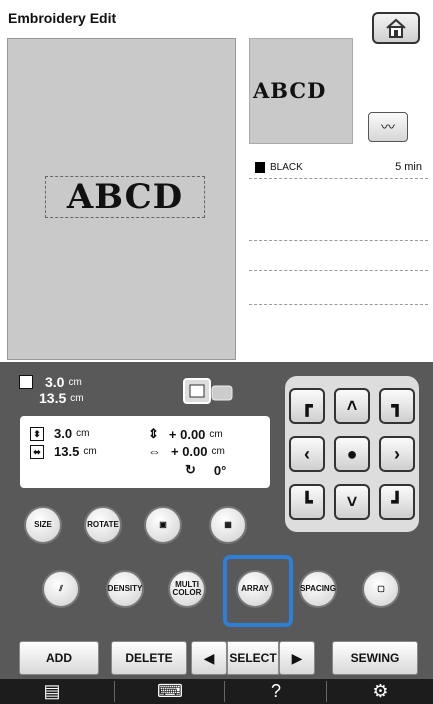 The height and width of the screenshot is (704, 433). Describe the element at coordinates (290, 90) in the screenshot. I see `preview-design-text: ABCD` at that location.